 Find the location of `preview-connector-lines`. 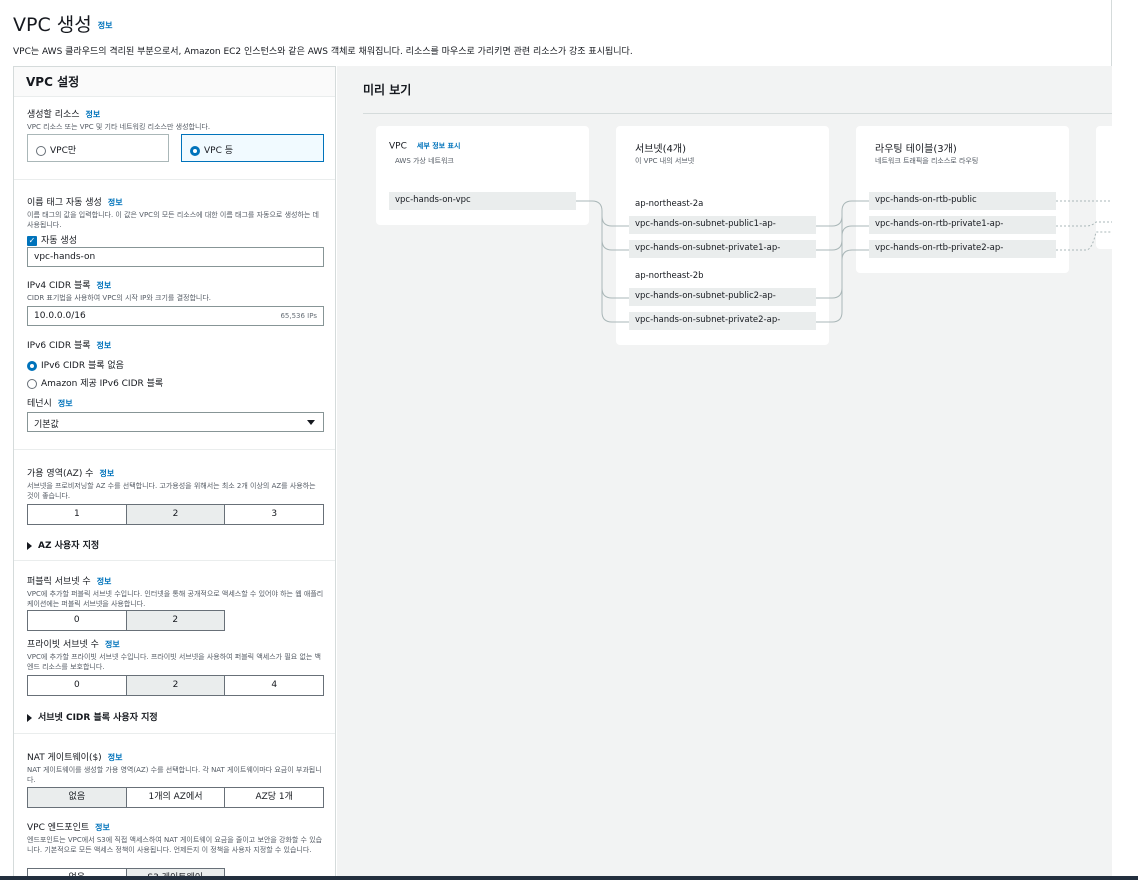

preview-connector-lines is located at coordinates (844, 261).